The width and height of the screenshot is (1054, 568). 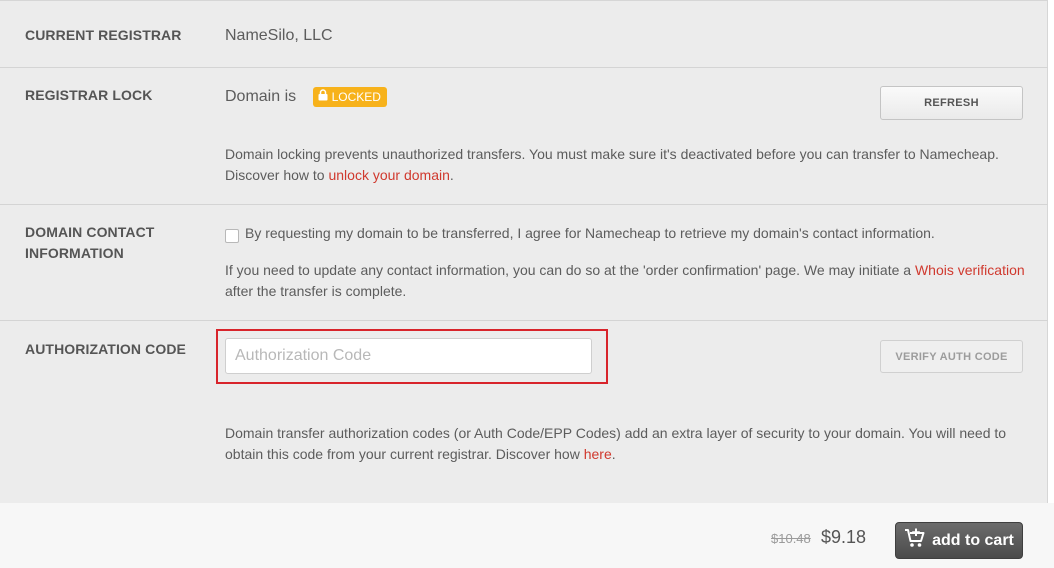 I want to click on auth-code-help-link: here, so click(x=598, y=454).